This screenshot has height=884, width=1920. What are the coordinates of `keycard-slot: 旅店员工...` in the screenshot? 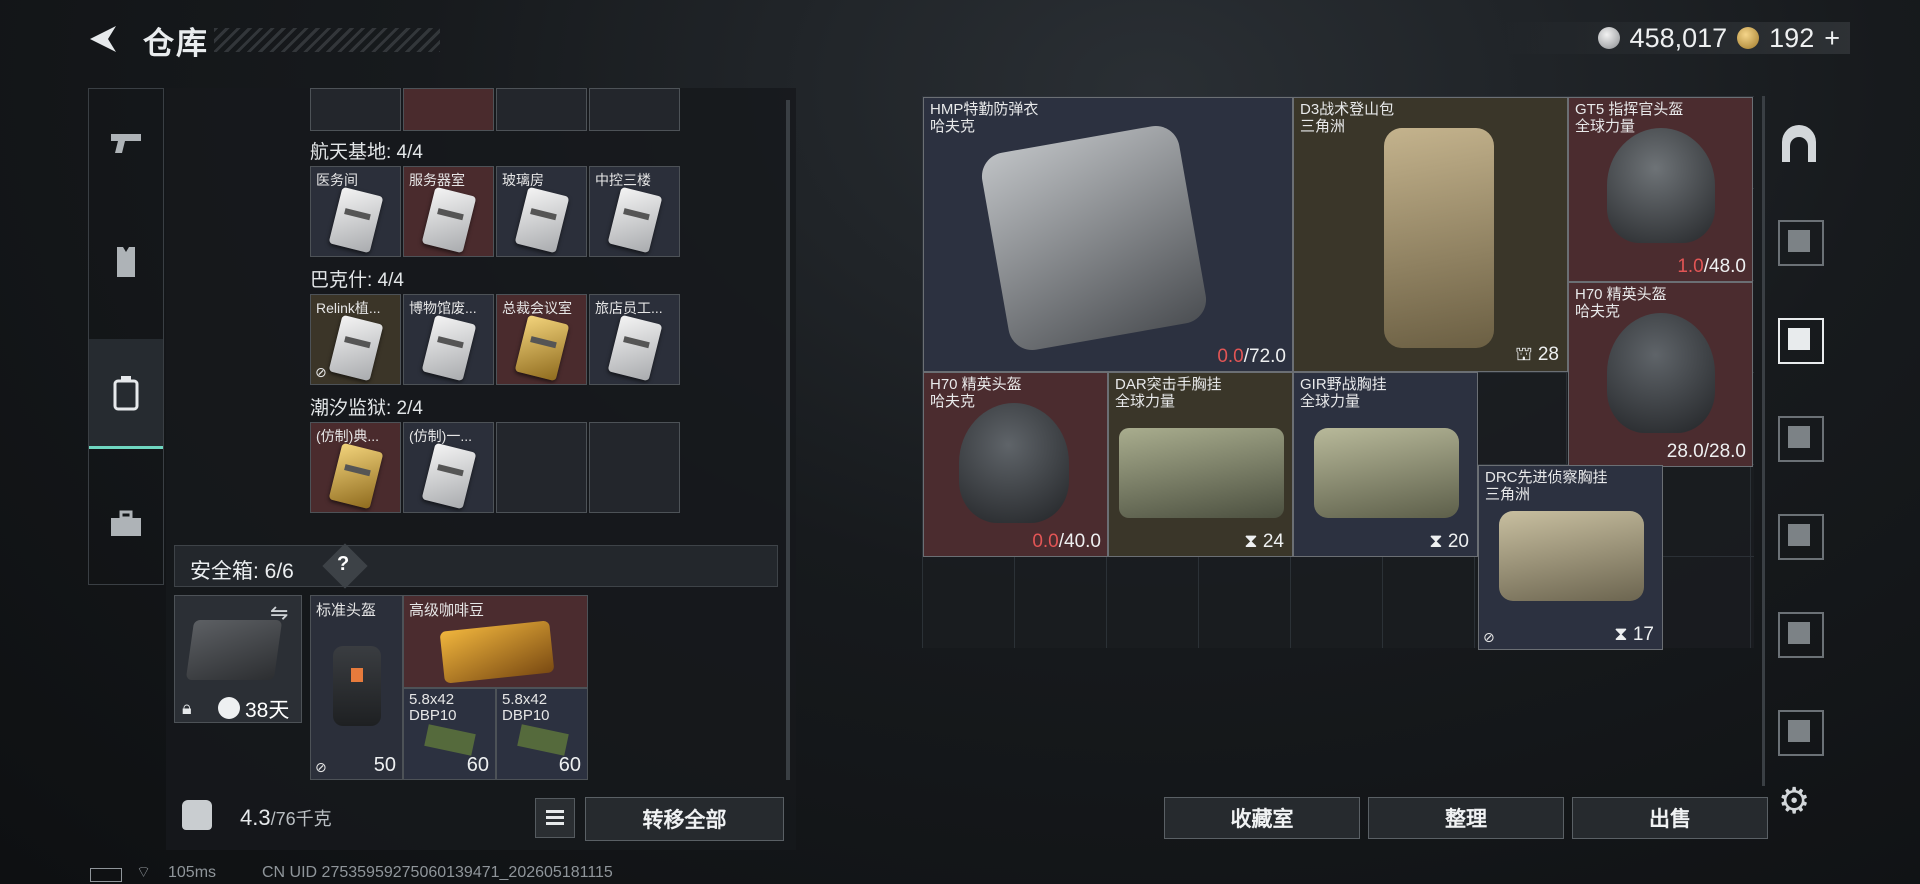 It's located at (634, 339).